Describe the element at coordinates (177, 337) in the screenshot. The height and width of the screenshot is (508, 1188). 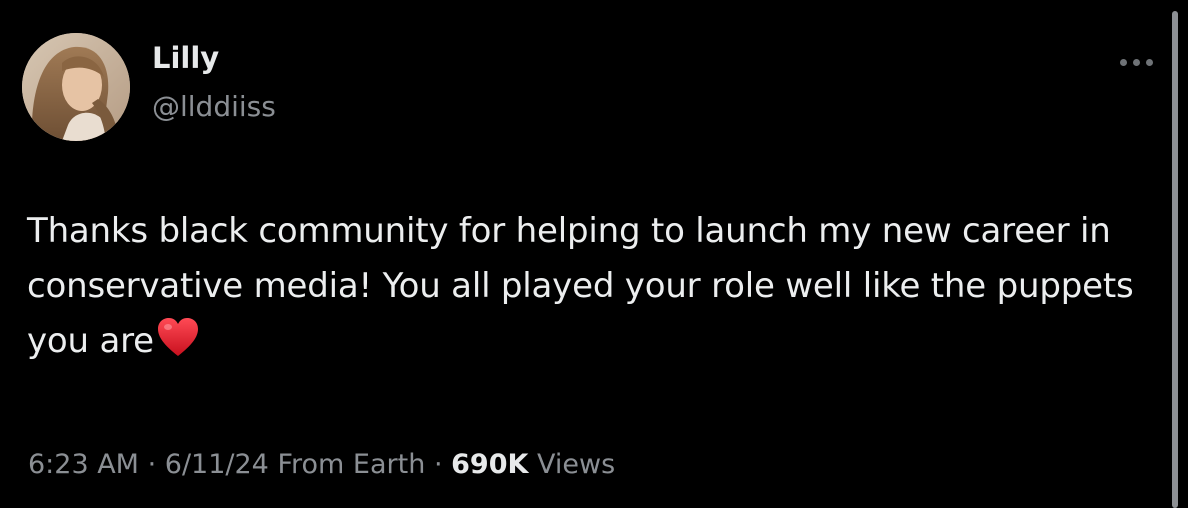
I see `red-heart-icon` at that location.